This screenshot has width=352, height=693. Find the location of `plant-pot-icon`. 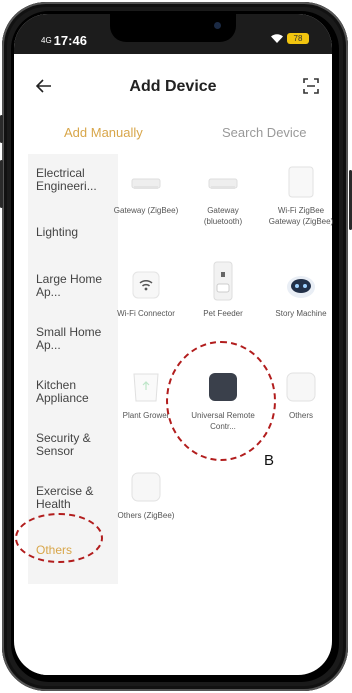

plant-pot-icon is located at coordinates (146, 387).